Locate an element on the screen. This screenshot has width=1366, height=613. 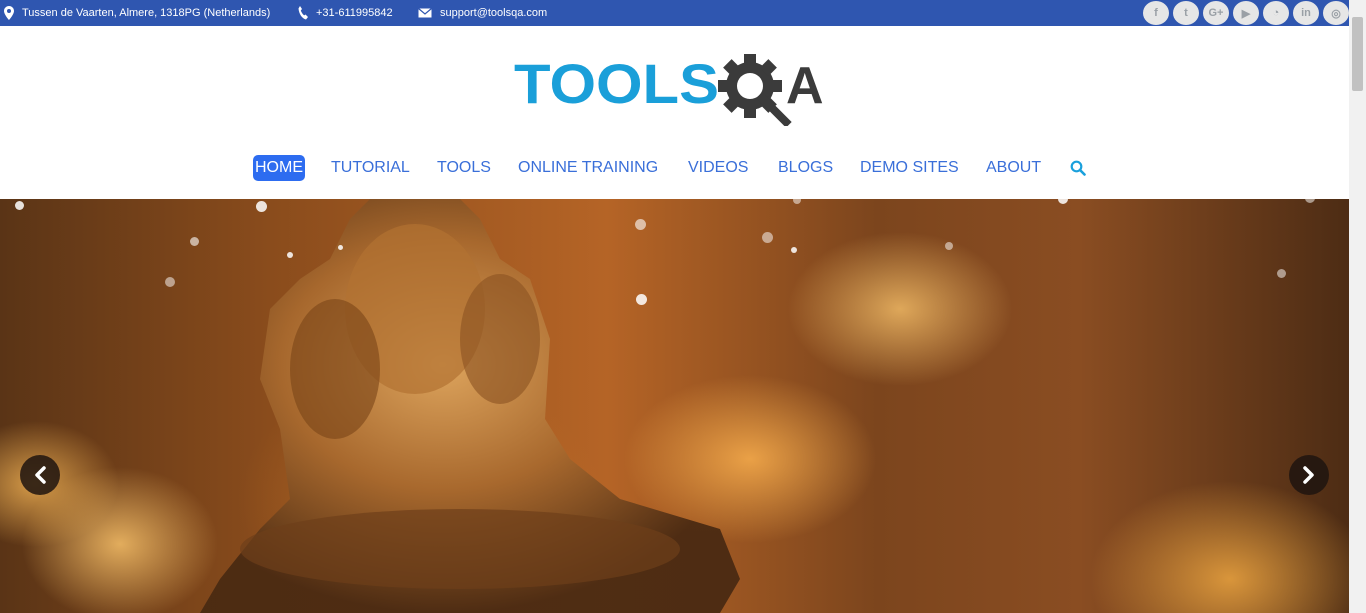
chevron-right-icon is located at coordinates (1308, 475).